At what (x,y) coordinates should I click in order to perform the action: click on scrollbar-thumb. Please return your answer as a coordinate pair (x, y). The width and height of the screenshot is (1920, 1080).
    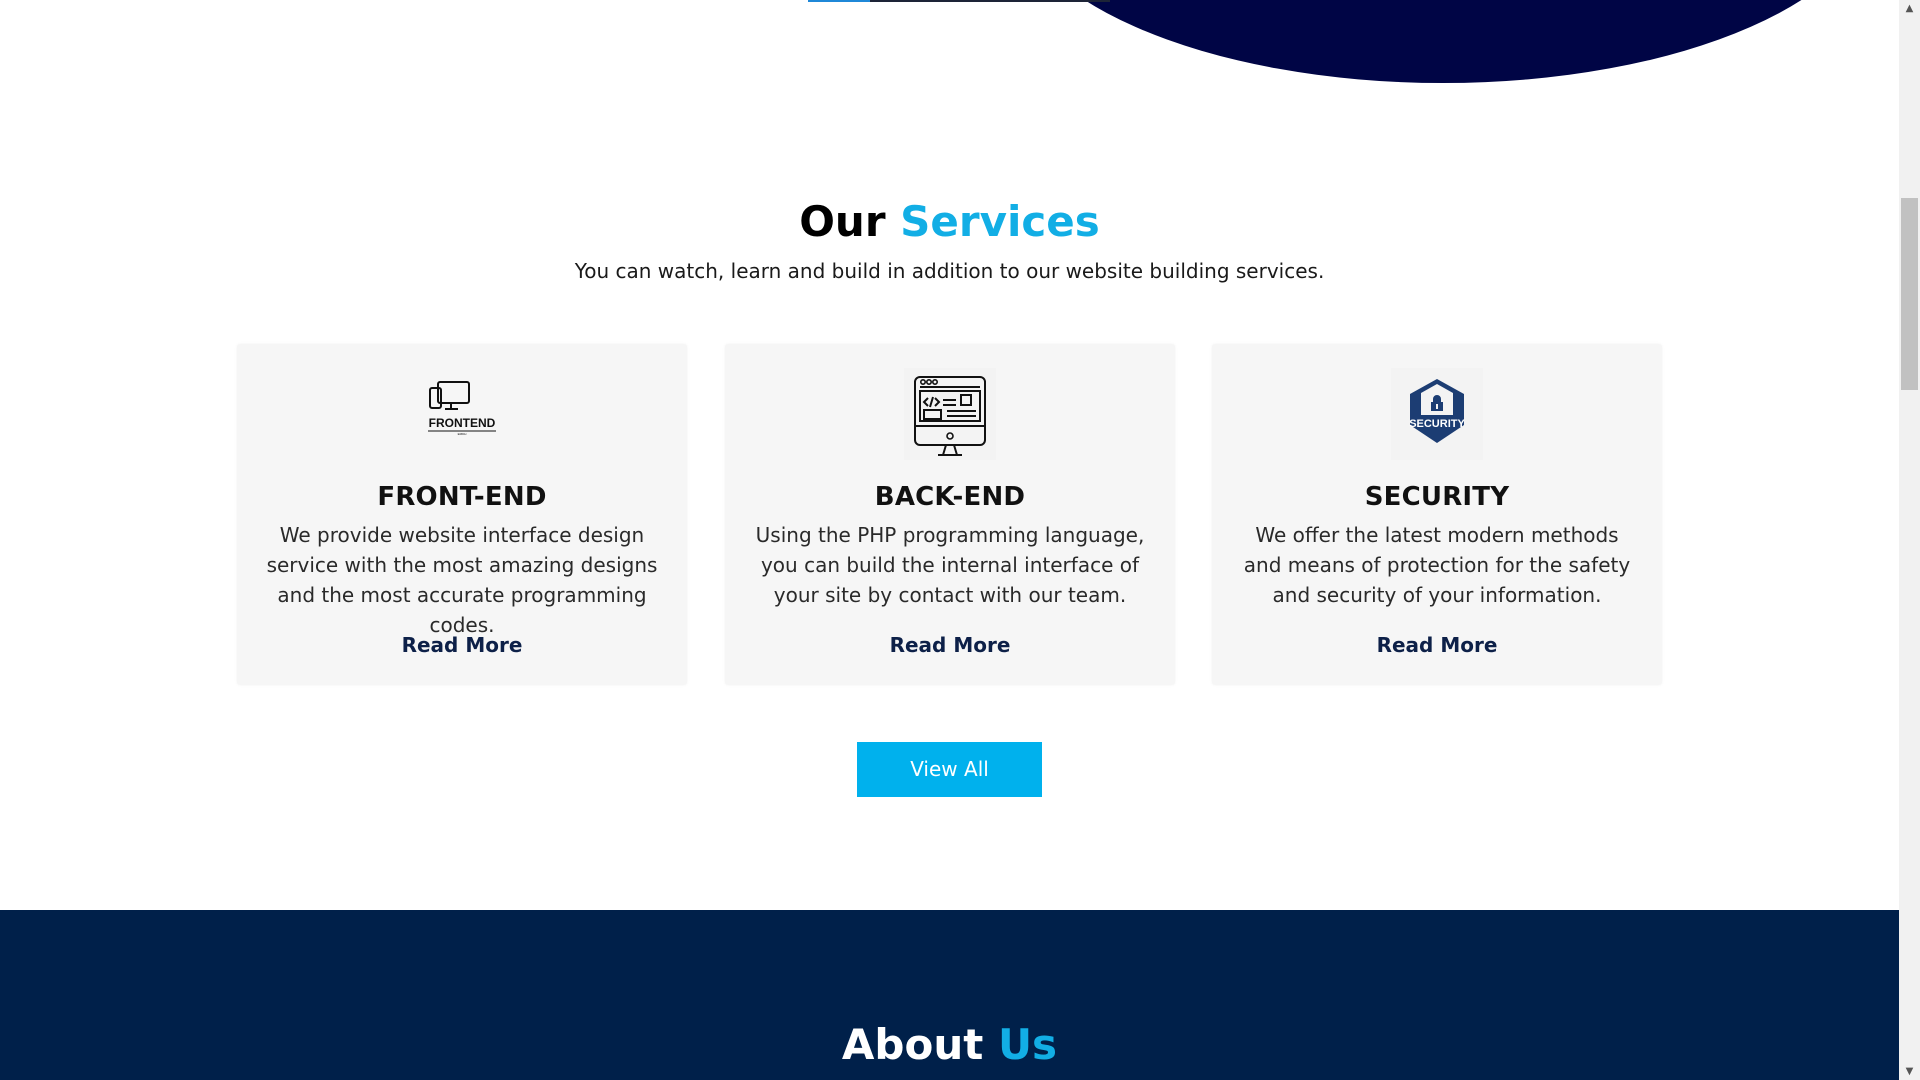
    Looking at the image, I should click on (1909, 294).